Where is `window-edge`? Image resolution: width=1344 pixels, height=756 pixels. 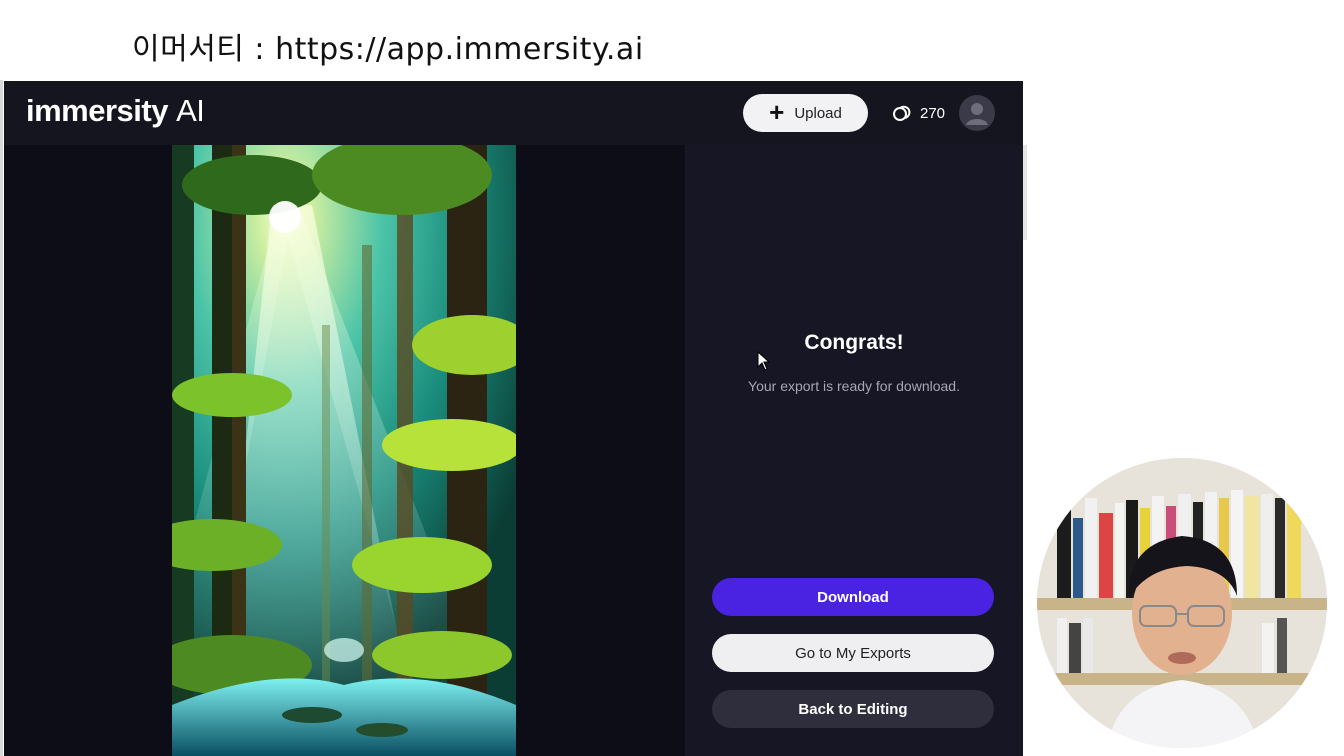
window-edge is located at coordinates (1, 418).